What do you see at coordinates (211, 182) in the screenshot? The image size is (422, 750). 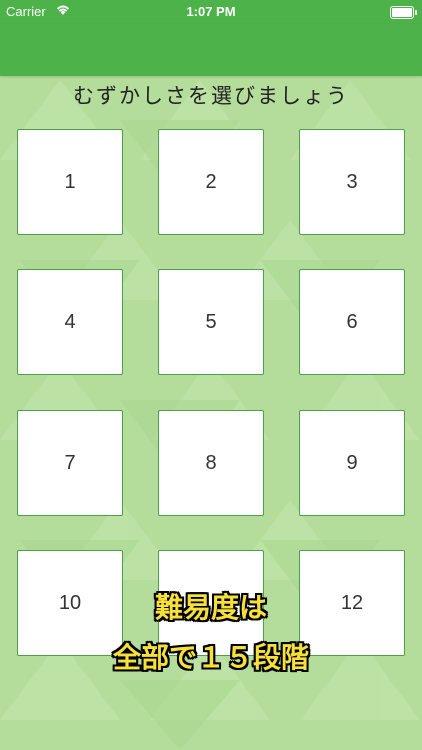 I see `level-tile: 2` at bounding box center [211, 182].